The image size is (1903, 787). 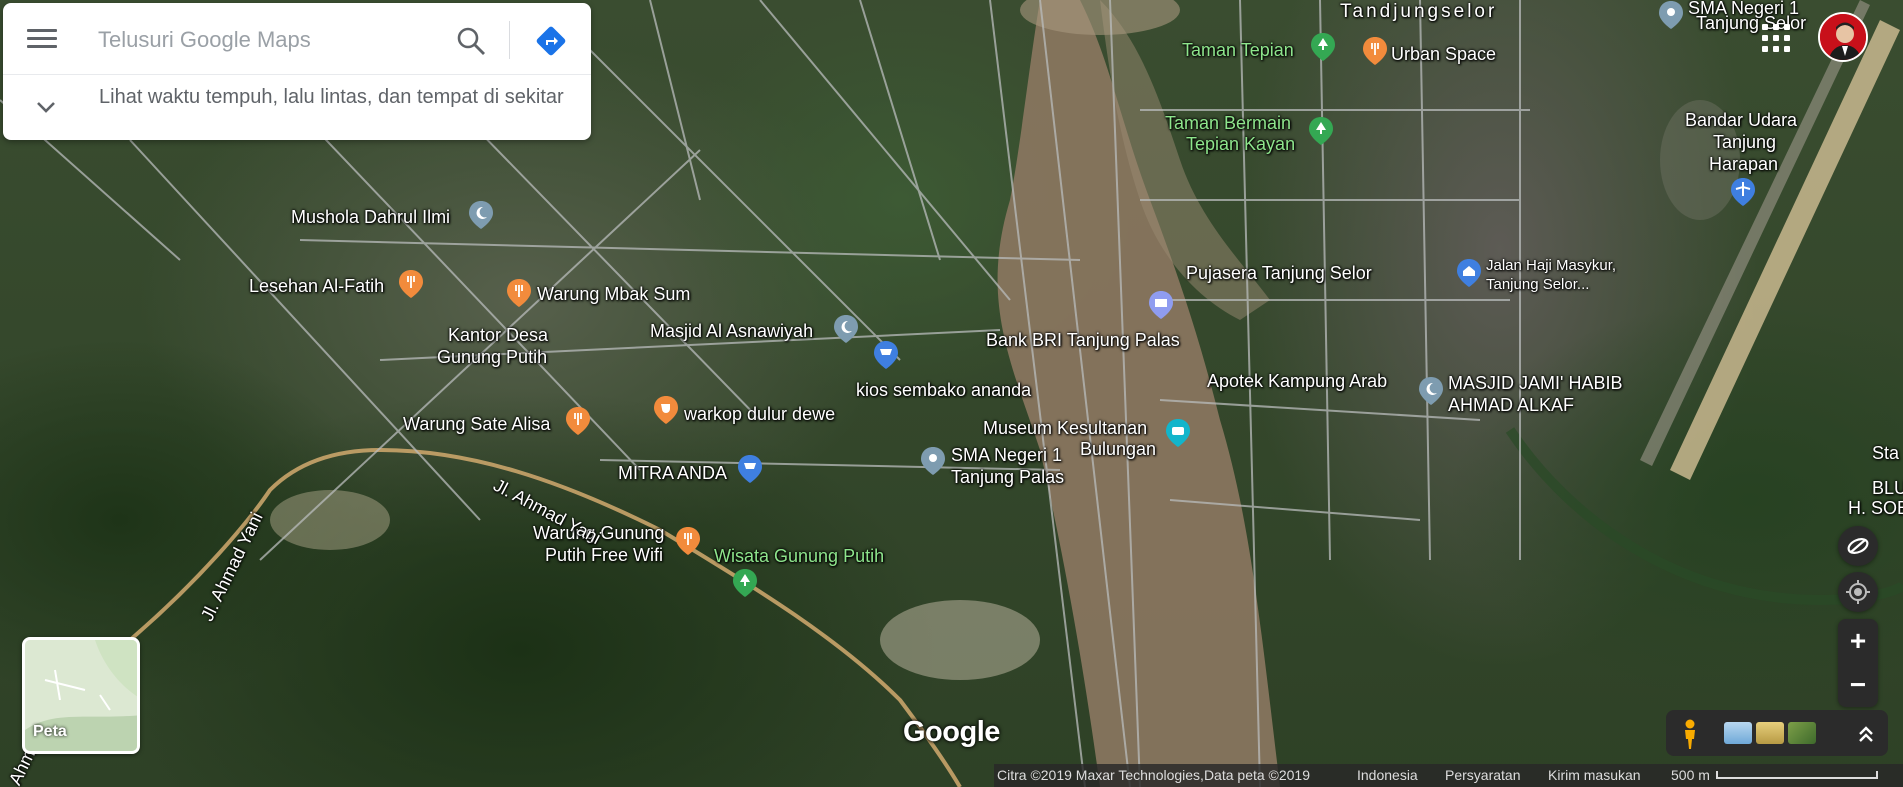 I want to click on terms-link: Persyaratan, so click(x=1482, y=775).